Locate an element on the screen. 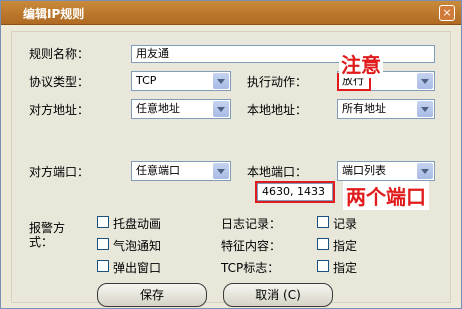  alert-method-label-line2: 式： is located at coordinates (41, 242).